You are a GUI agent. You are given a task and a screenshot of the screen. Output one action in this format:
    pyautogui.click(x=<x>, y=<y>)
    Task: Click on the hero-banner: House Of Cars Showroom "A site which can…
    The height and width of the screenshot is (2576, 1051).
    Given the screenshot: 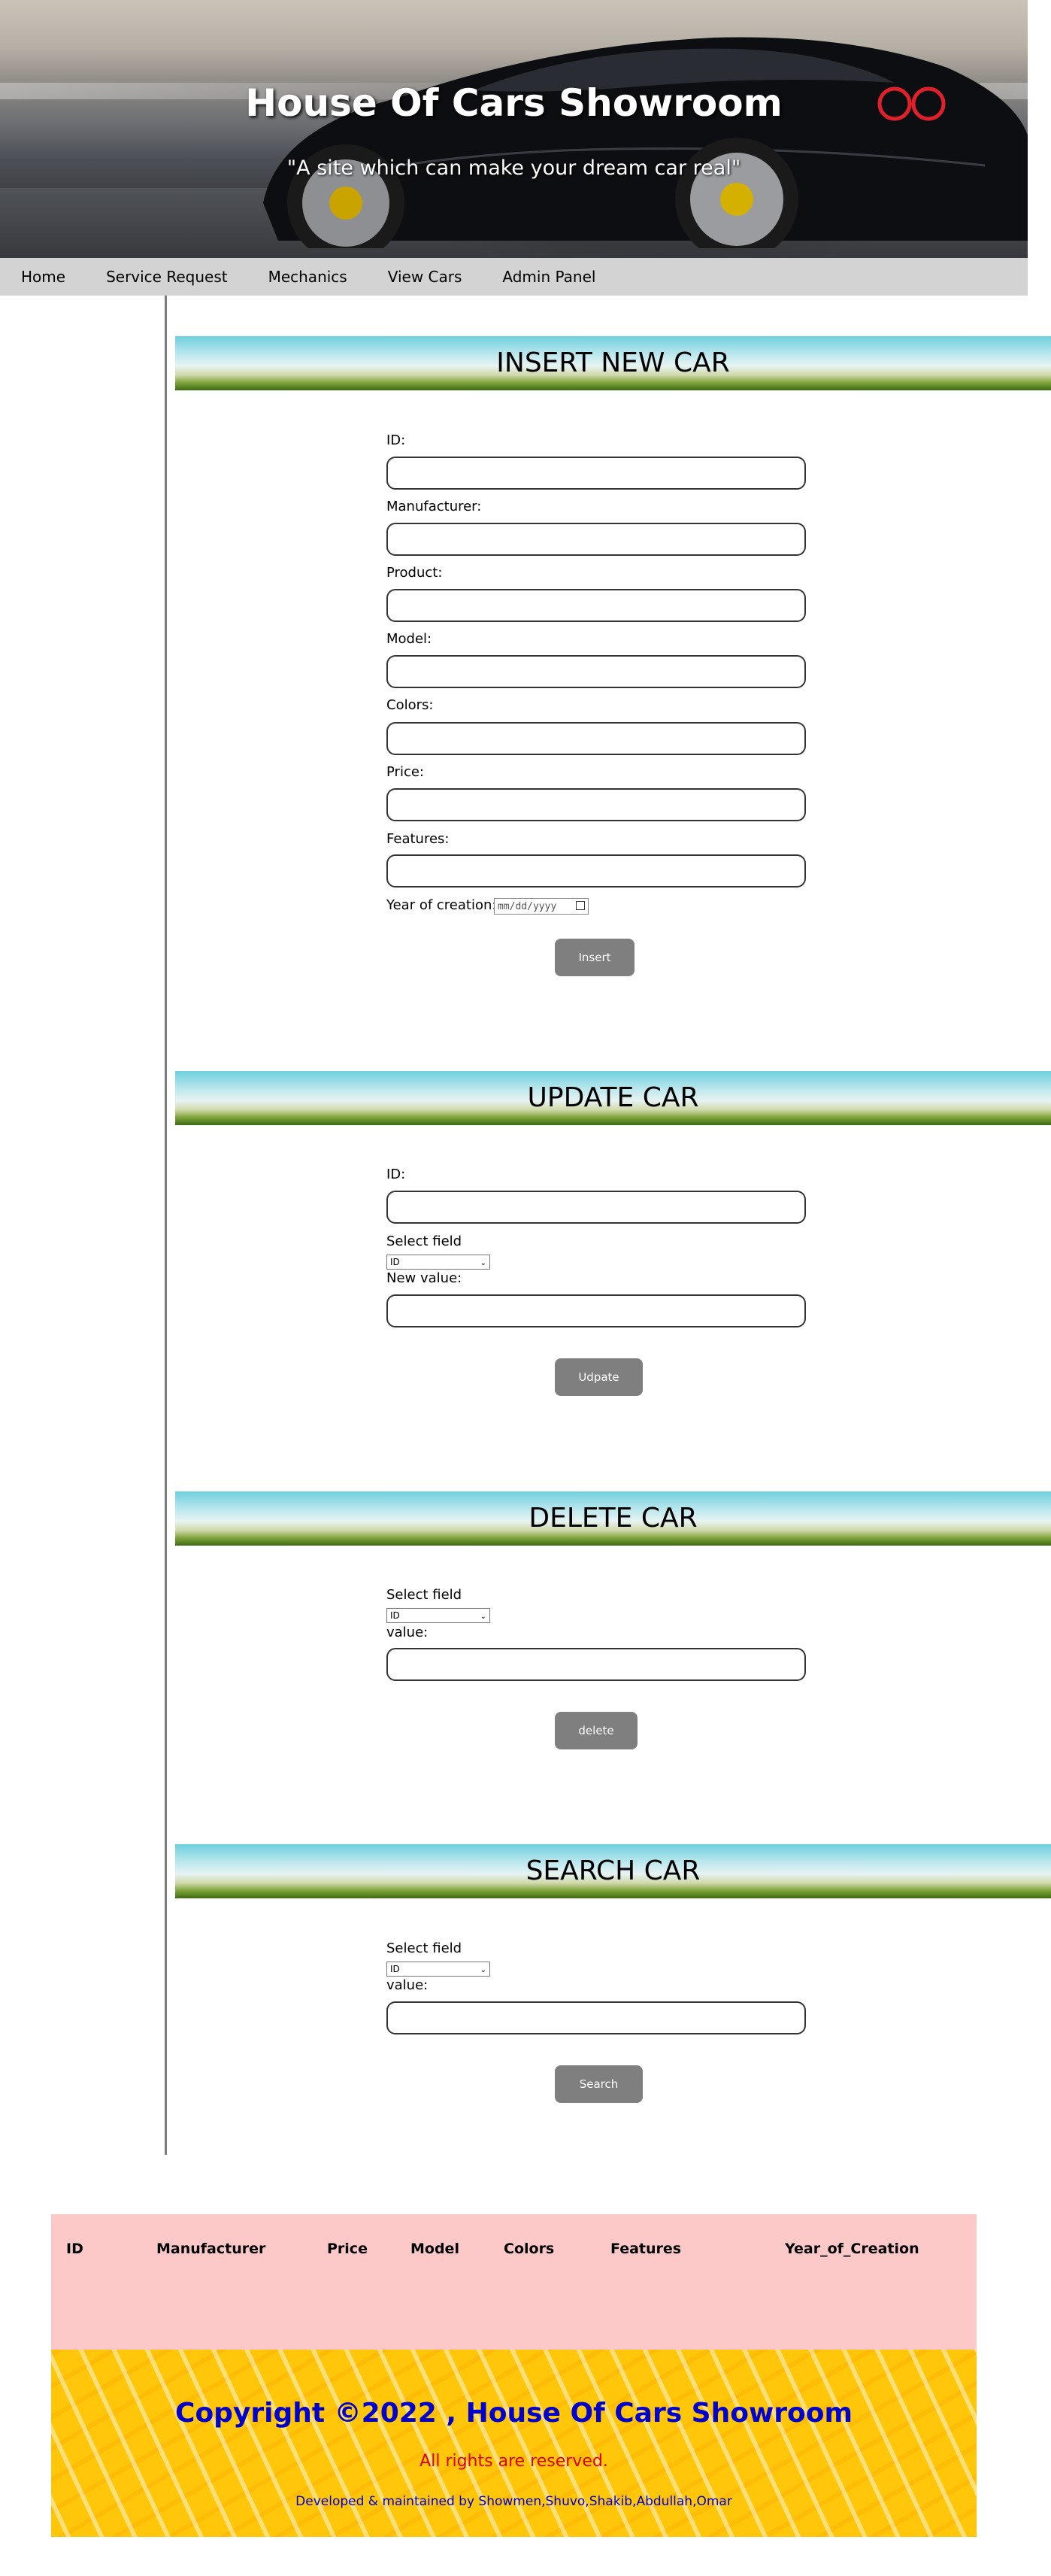 What is the action you would take?
    pyautogui.click(x=514, y=129)
    